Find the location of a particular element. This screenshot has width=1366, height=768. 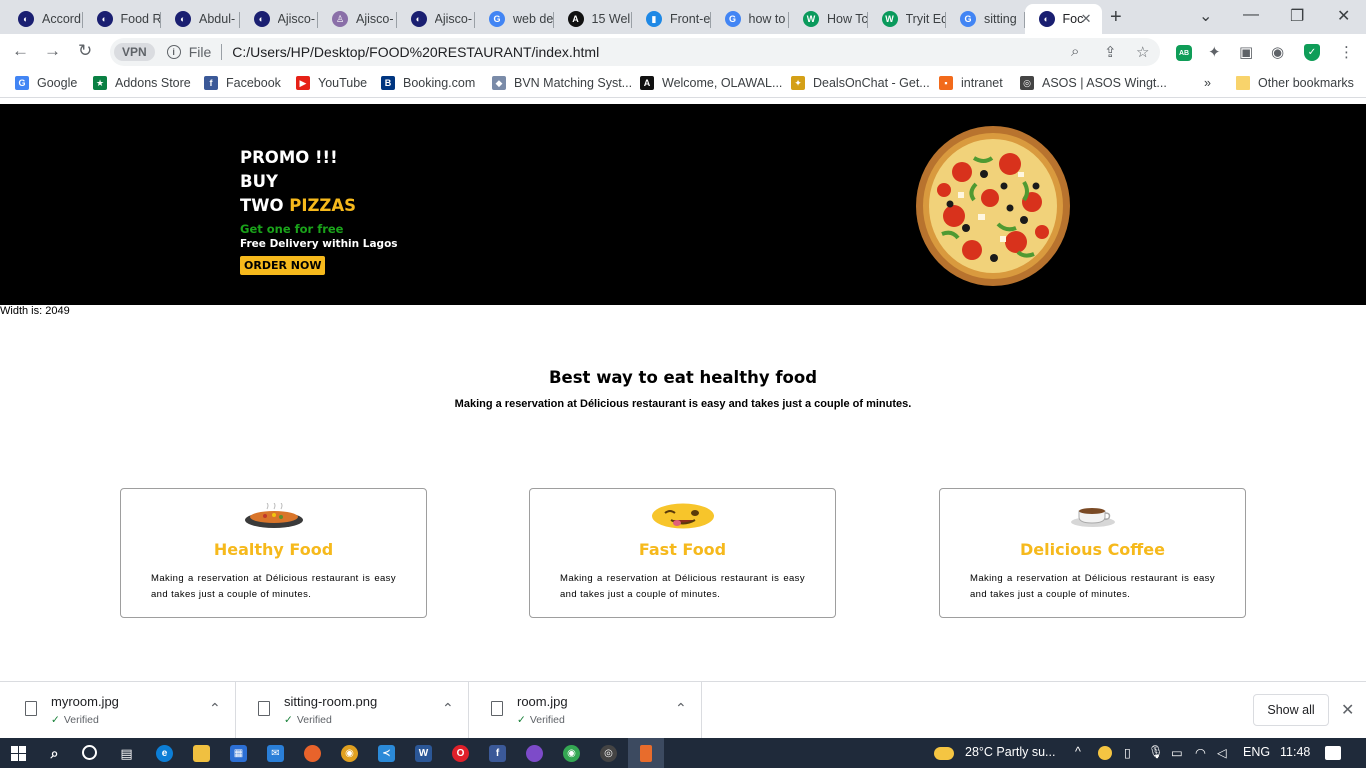

tab-active: ◐ Foc ✕ is located at coordinates (1063, 19).